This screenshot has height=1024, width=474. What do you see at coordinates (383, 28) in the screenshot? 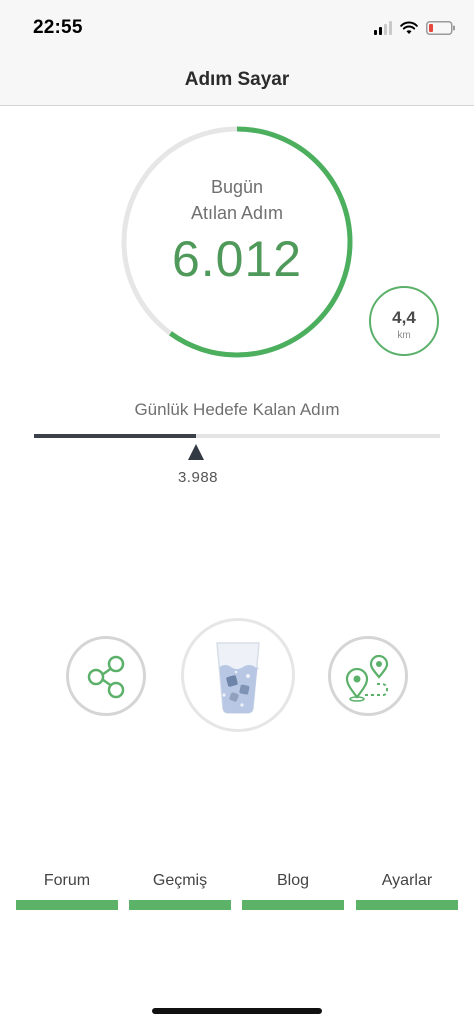
I see `cellular-signal-icon` at bounding box center [383, 28].